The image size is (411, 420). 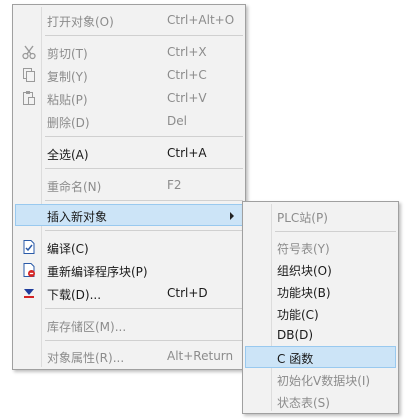 I want to click on menu-item-label: 全选(A), so click(x=68, y=155).